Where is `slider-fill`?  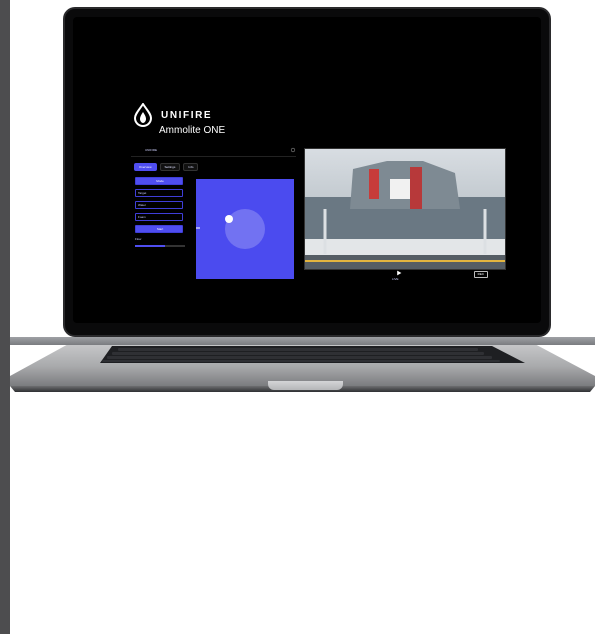
slider-fill is located at coordinates (150, 246).